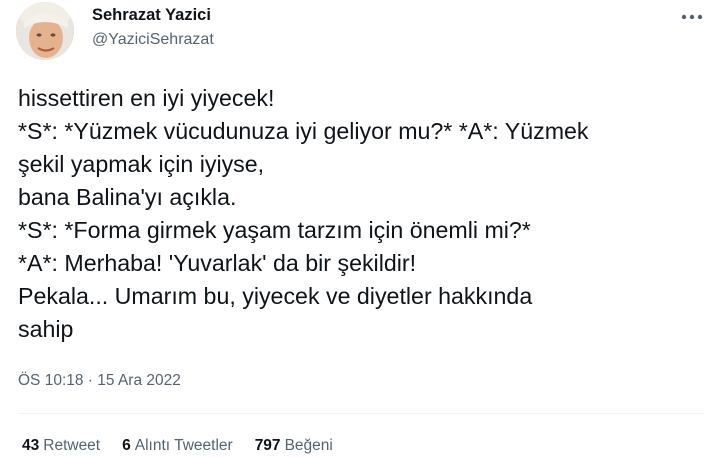 This screenshot has height=457, width=719. I want to click on tweet-text-line: bana Balina'yı açıkla., so click(127, 197).